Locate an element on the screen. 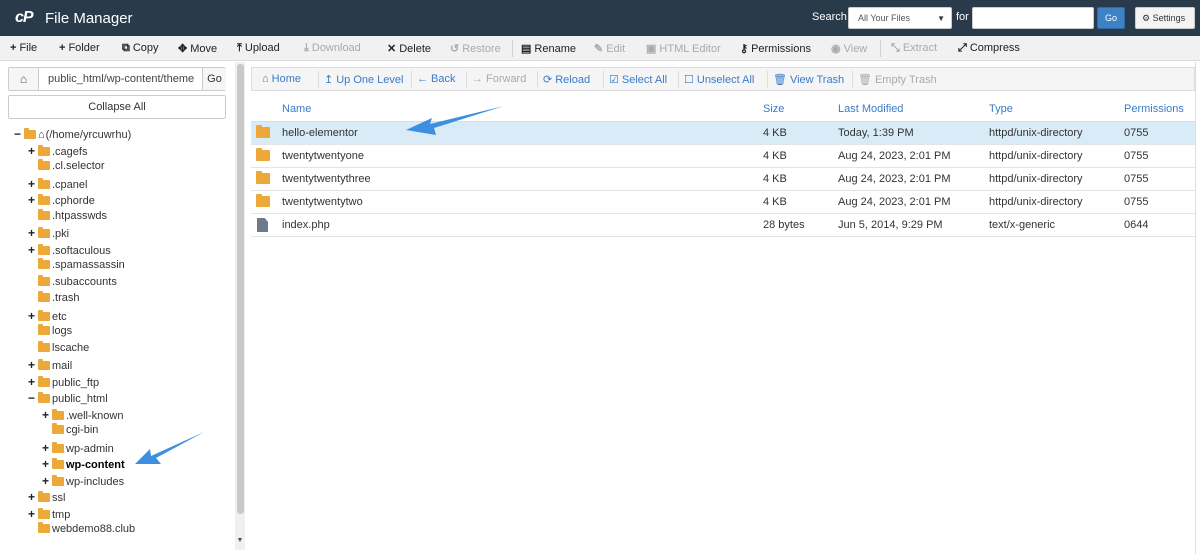 The image size is (1200, 554). back-button: ← Back is located at coordinates (436, 79).